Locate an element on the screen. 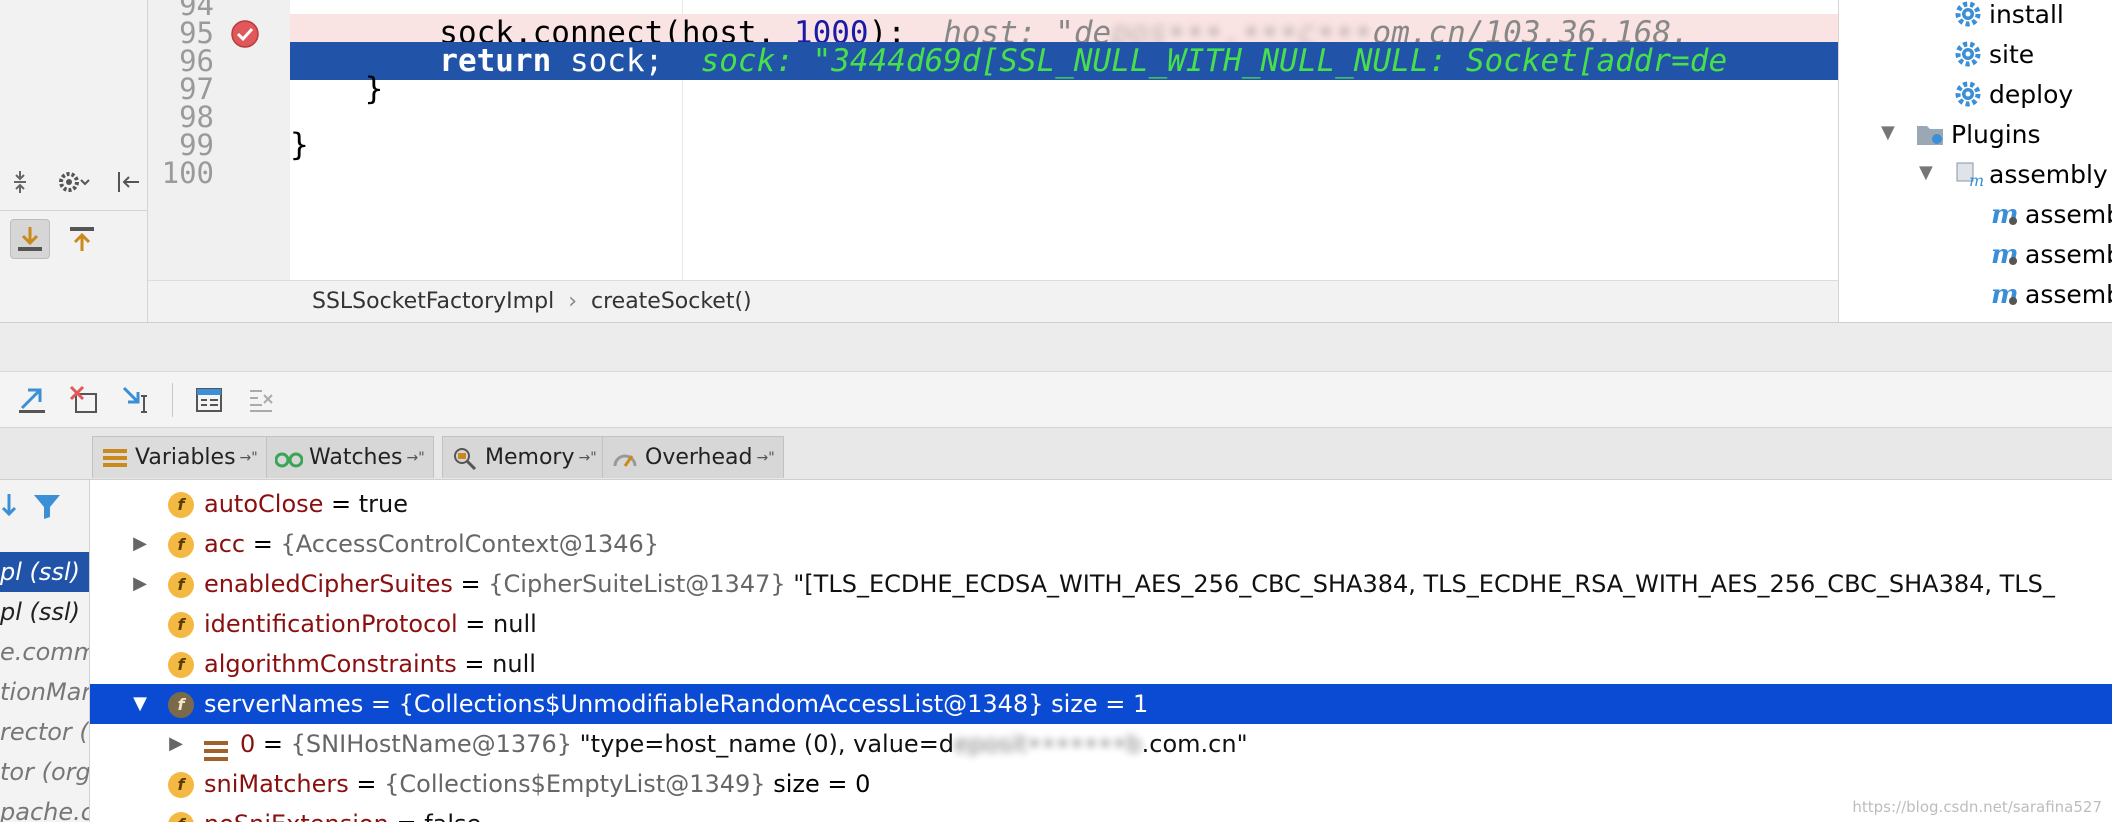 The height and width of the screenshot is (822, 2112). tab-memory: Memory →" is located at coordinates (524, 457).